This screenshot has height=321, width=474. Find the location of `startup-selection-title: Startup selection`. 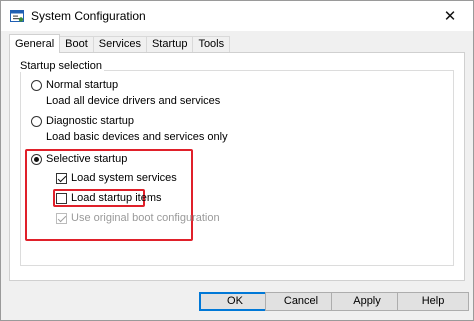

startup-selection-title: Startup selection is located at coordinates (61, 66).